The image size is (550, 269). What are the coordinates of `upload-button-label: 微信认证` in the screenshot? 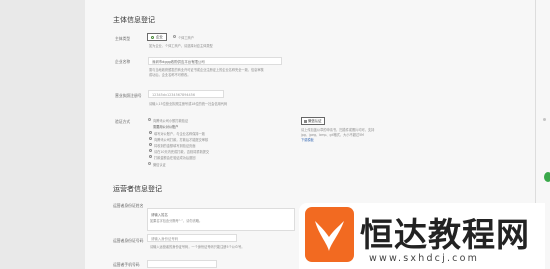 It's located at (315, 121).